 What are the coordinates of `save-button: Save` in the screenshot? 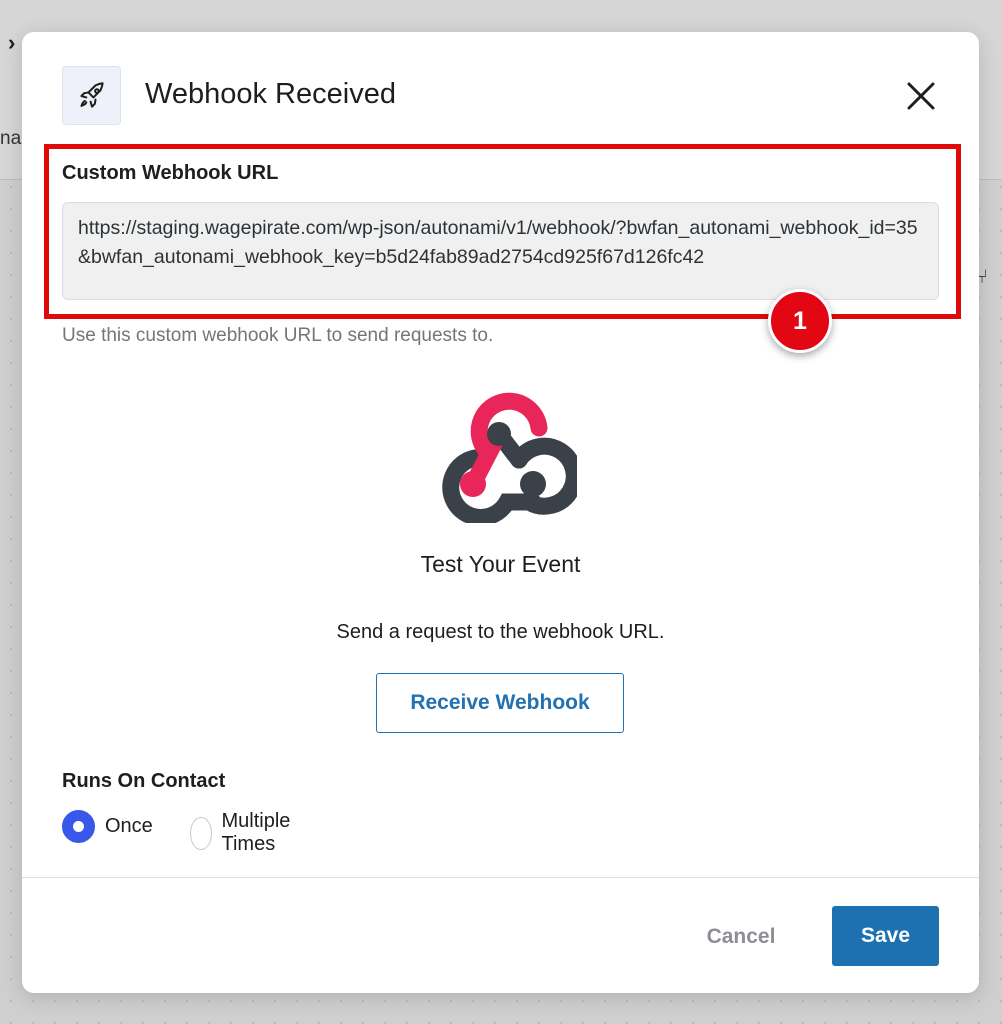 It's located at (885, 936).